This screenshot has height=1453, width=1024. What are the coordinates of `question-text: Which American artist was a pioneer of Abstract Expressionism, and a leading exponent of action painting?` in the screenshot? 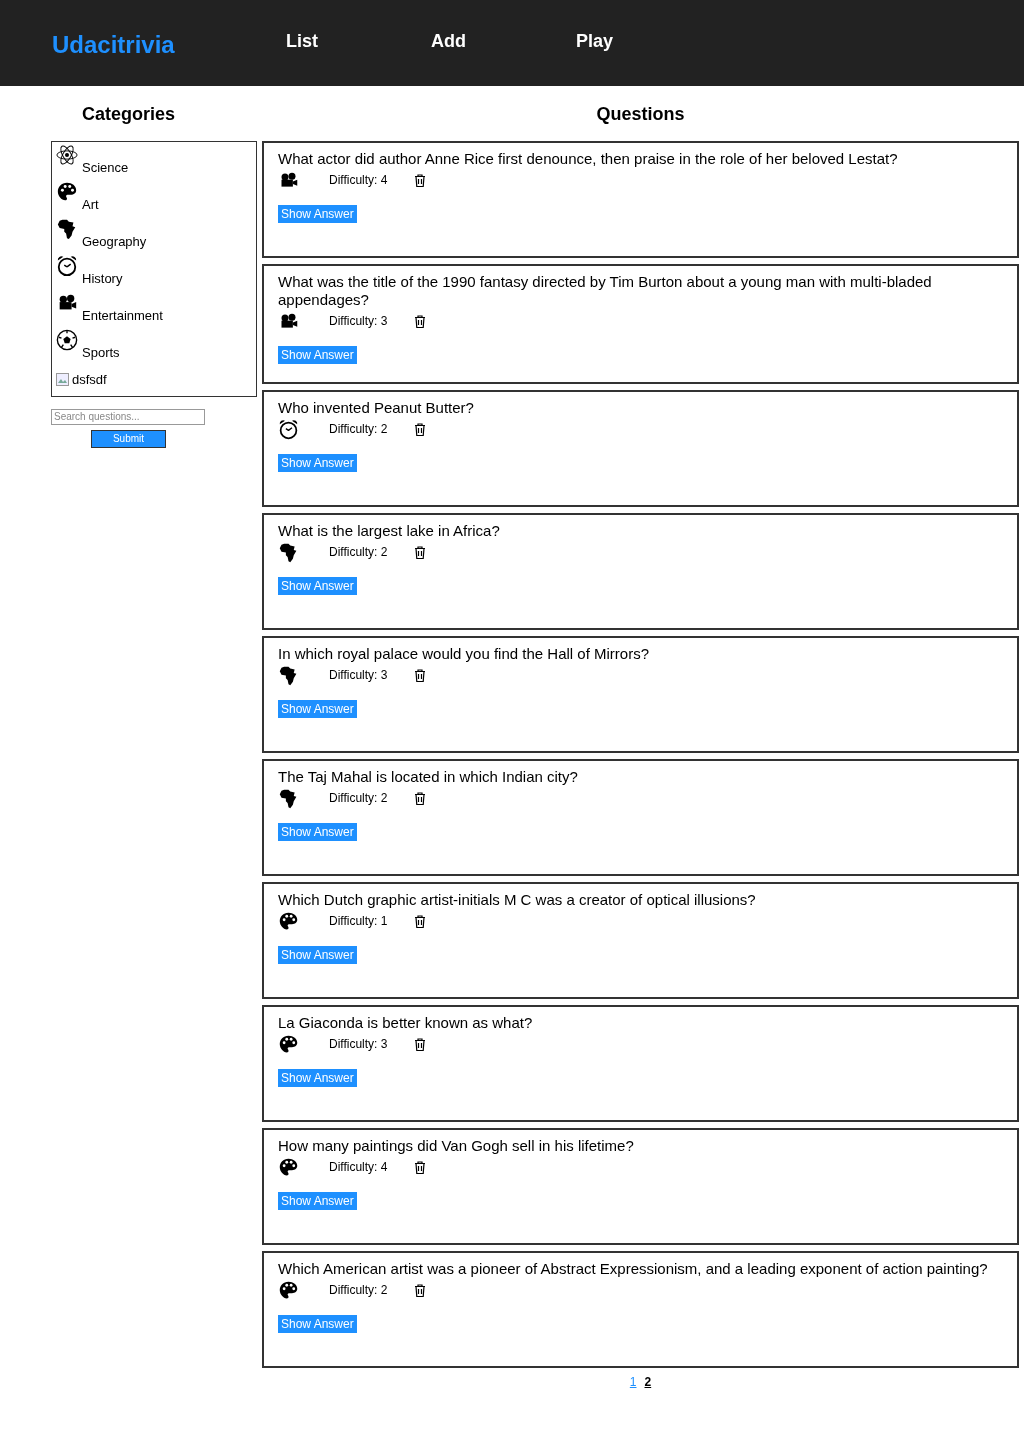 It's located at (633, 1269).